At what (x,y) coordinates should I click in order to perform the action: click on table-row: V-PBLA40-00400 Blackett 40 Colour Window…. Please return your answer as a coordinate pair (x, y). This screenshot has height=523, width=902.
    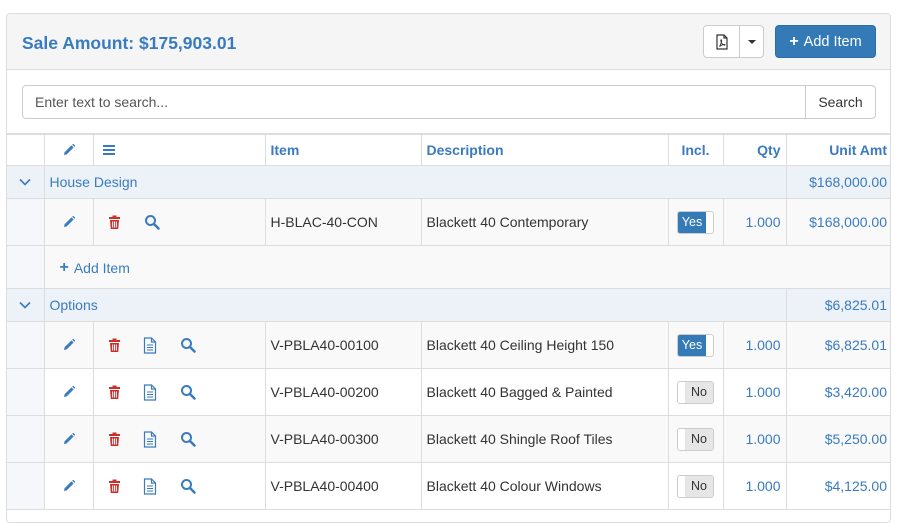
    Looking at the image, I should click on (448, 486).